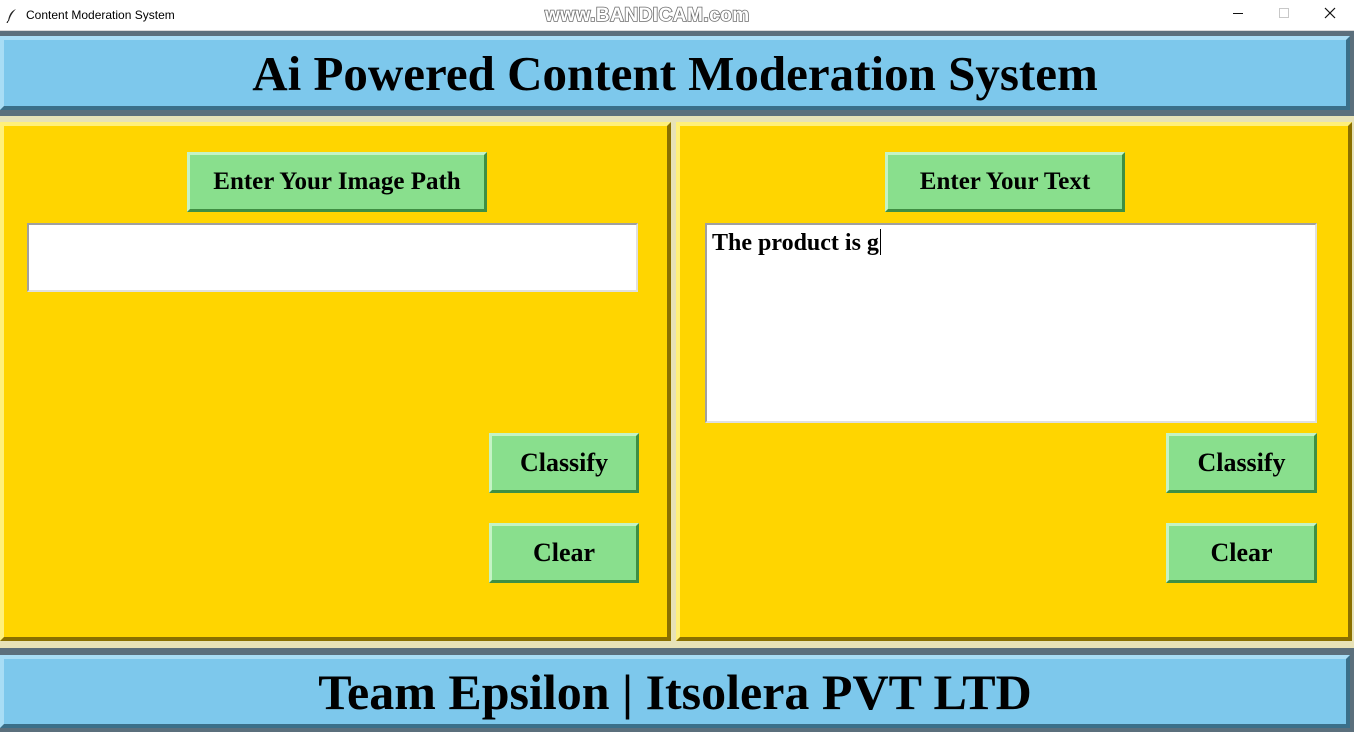 The image size is (1354, 732). Describe the element at coordinates (795, 243) in the screenshot. I see `text-input-value: The product is g` at that location.